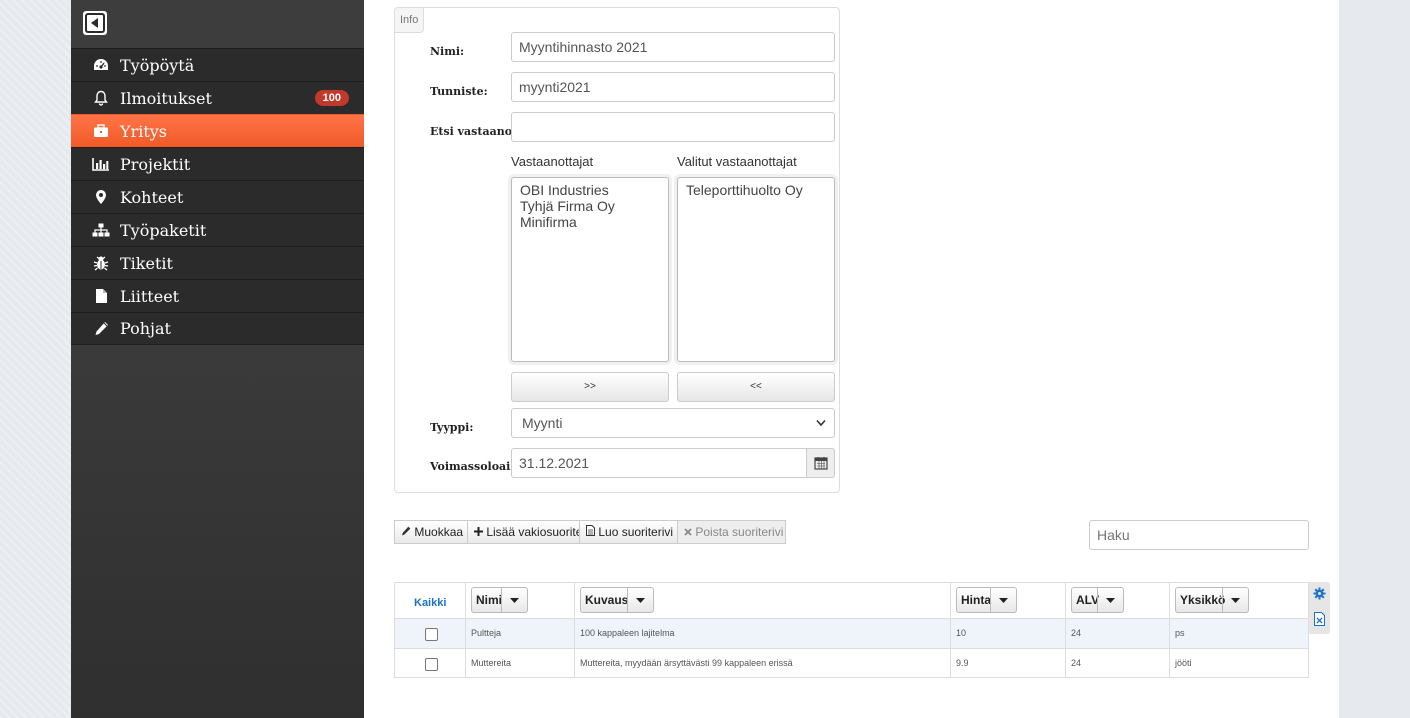 This screenshot has width=1410, height=718. I want to click on list-item: OBI Industries, so click(590, 190).